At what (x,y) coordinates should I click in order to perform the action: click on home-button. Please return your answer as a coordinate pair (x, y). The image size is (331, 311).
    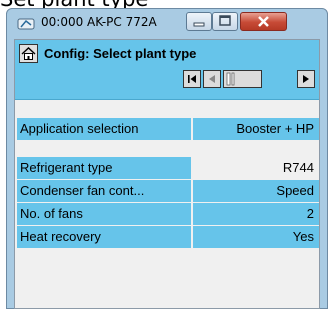
    Looking at the image, I should click on (28, 53).